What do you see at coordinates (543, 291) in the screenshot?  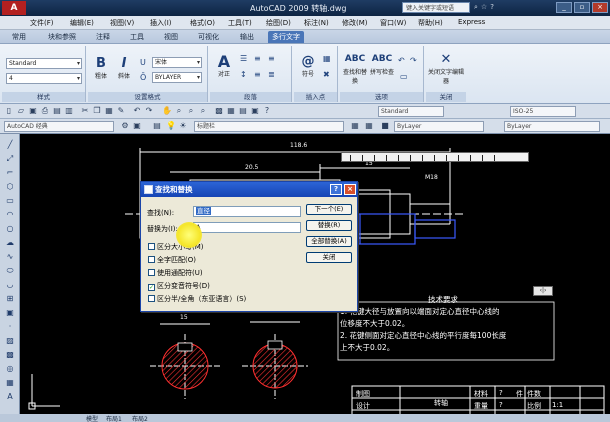 I see `ruler-resize-button: ‹|›` at bounding box center [543, 291].